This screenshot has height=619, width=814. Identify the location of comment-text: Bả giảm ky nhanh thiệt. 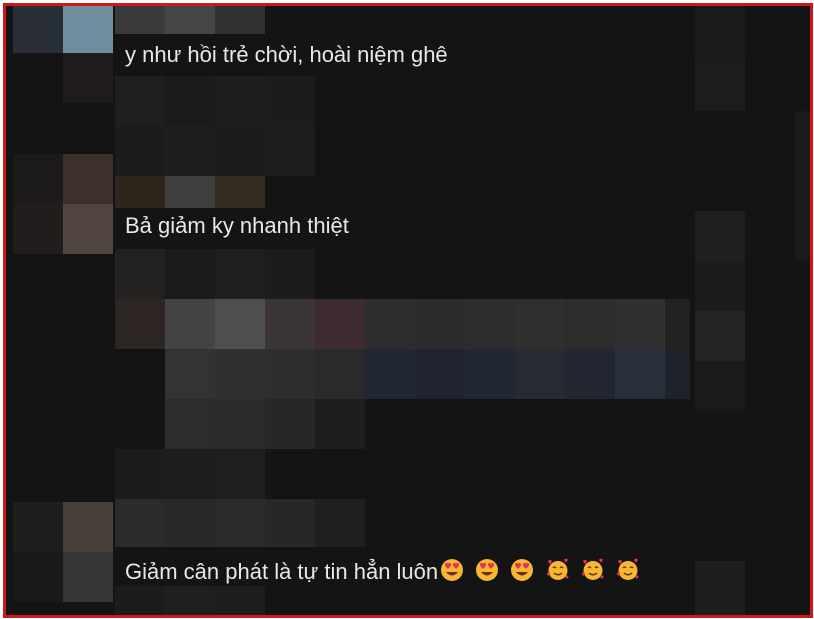
(237, 225).